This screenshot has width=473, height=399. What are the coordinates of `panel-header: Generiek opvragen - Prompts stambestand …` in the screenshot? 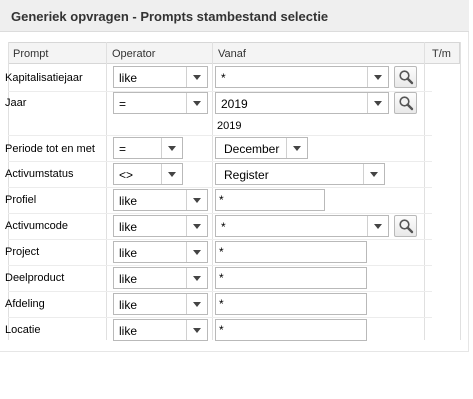 It's located at (234, 16).